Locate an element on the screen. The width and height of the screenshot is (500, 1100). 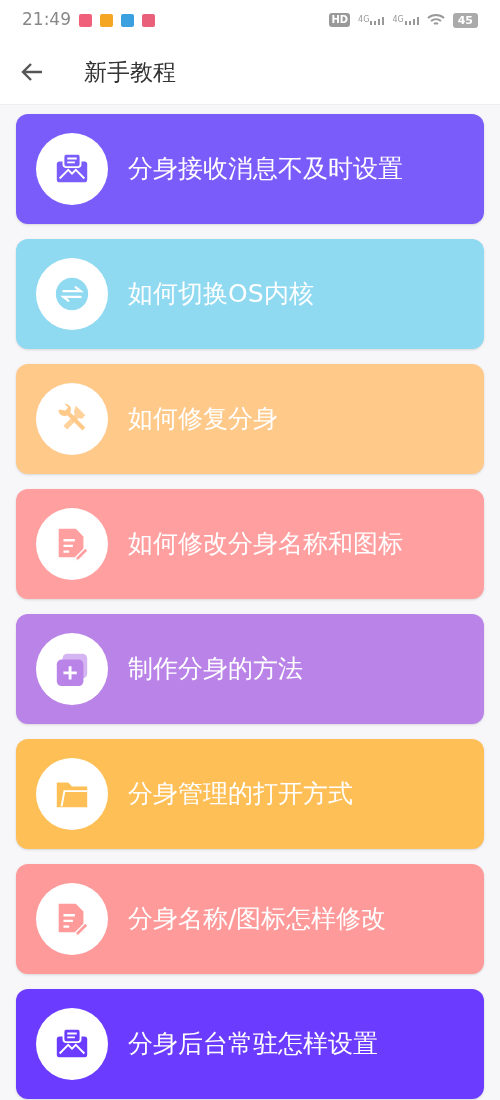
tutorial-card: 分身管理的打开方式 is located at coordinates (250, 794).